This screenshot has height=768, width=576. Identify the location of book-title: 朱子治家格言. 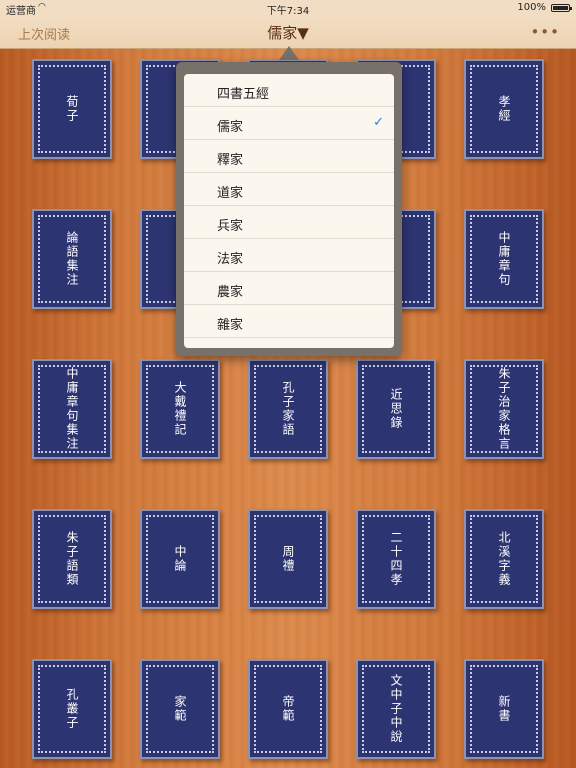
(504, 409).